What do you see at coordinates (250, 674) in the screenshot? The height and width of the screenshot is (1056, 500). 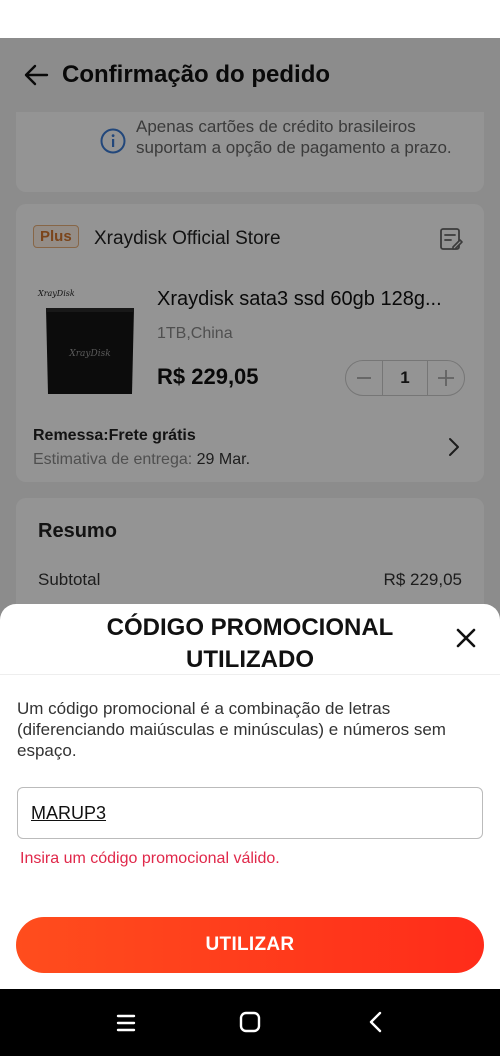 I see `sheet-divider` at bounding box center [250, 674].